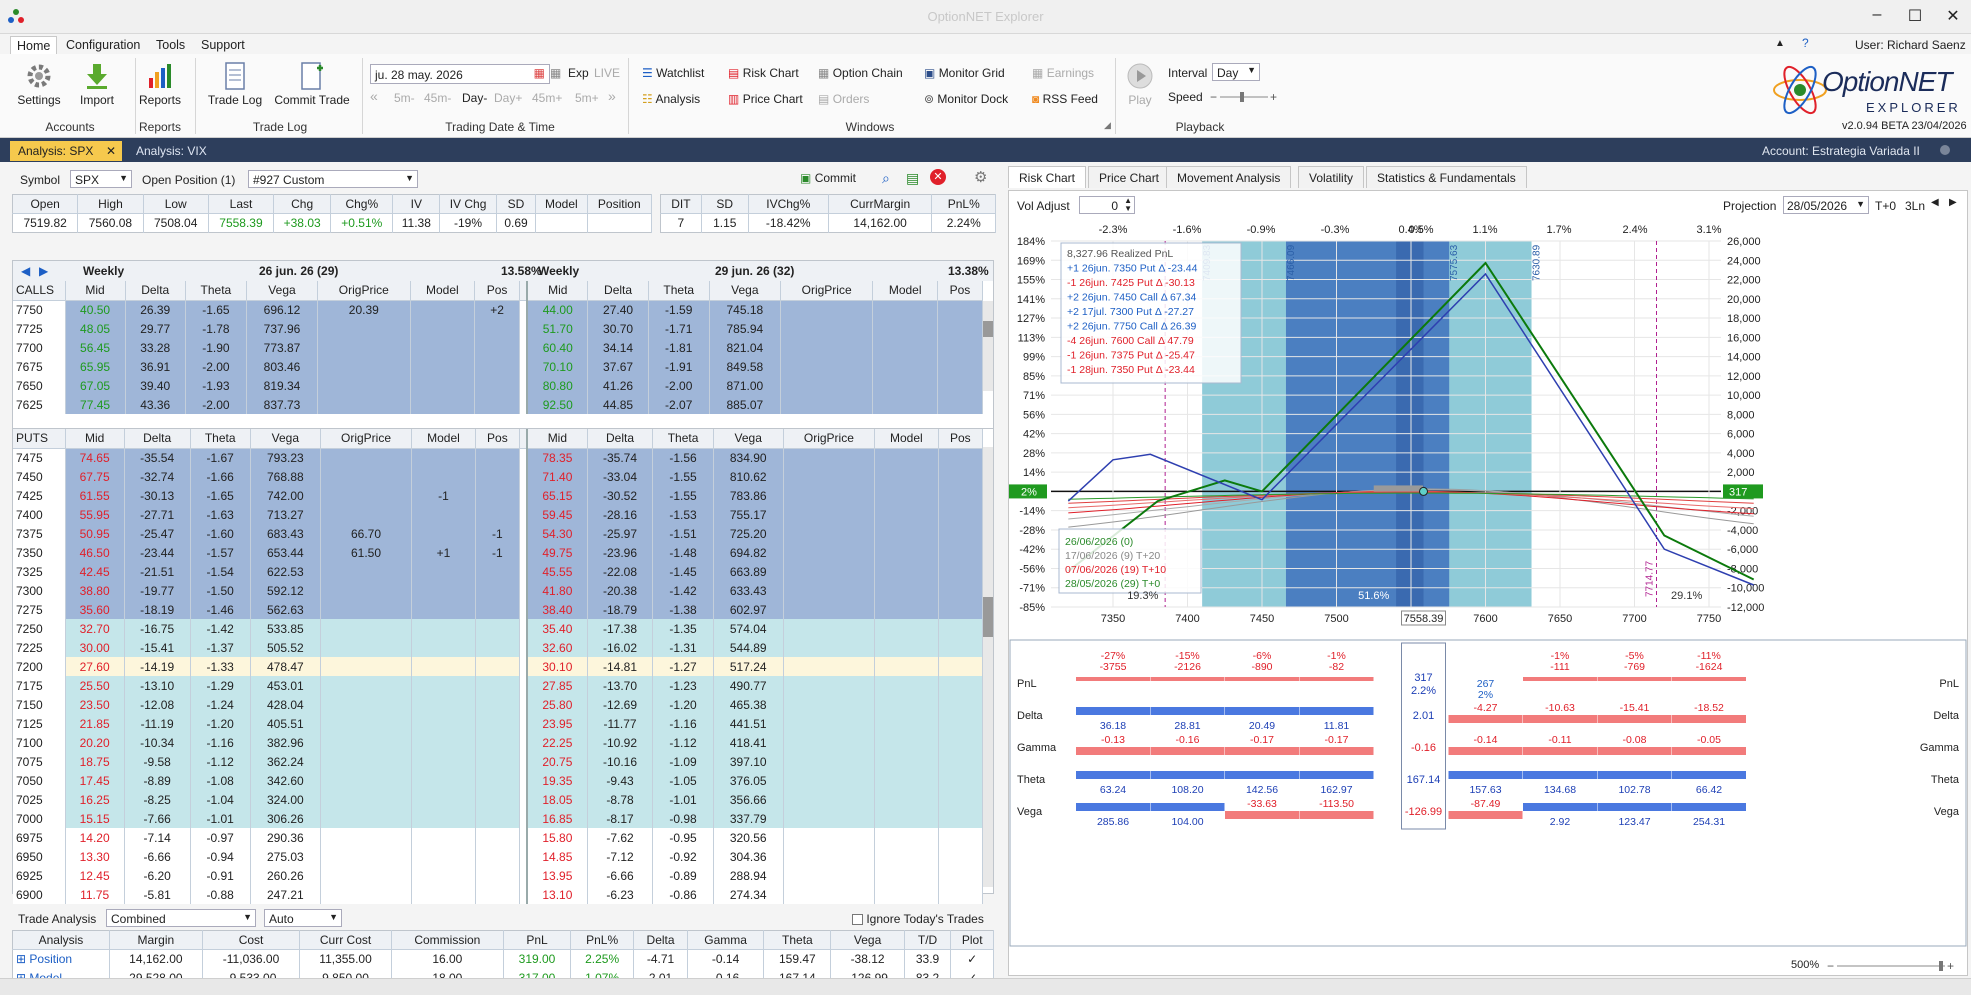 Image resolution: width=1971 pixels, height=995 pixels. Describe the element at coordinates (557, 780) in the screenshot. I see `chain-cell: 19.35` at that location.